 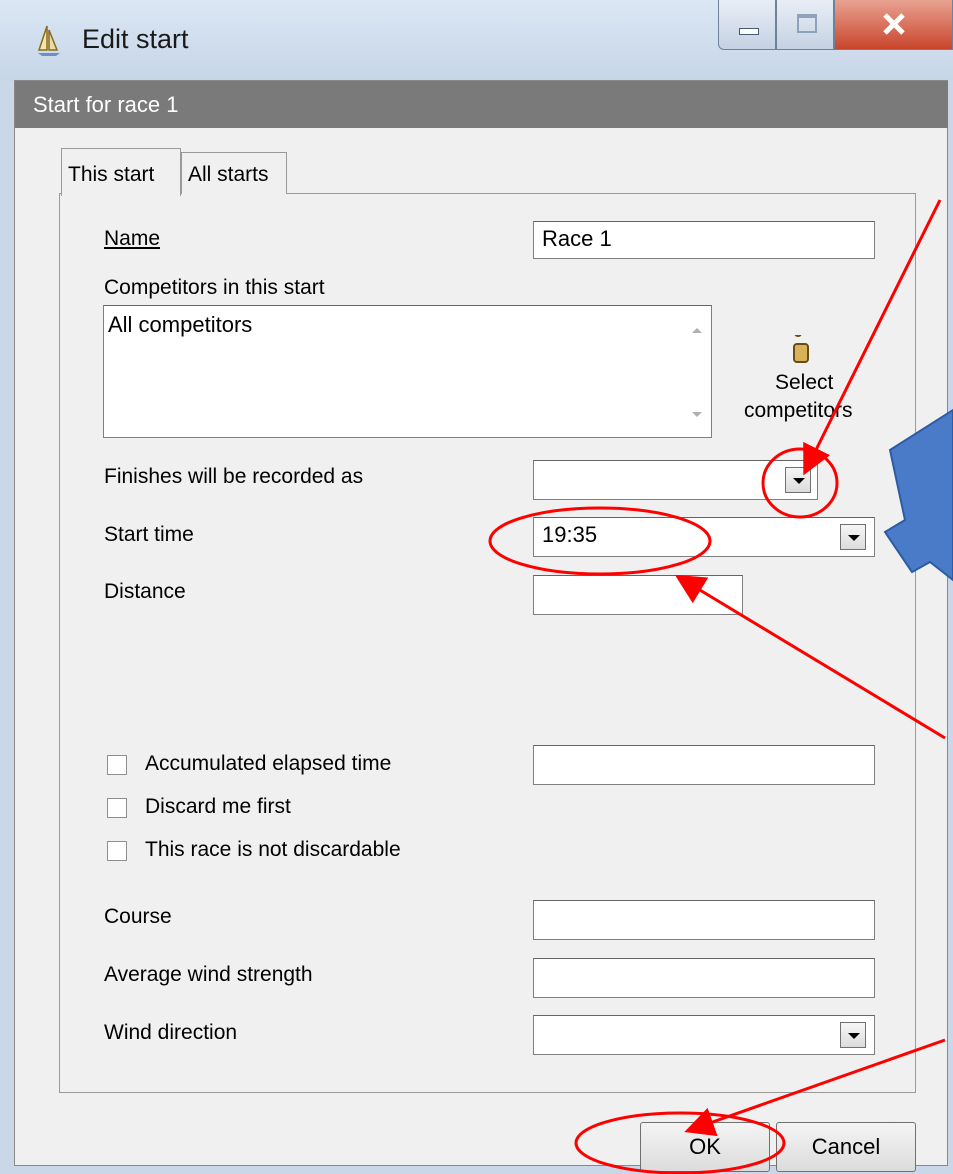 I want to click on select-competitors-button: Select competitors, so click(x=805, y=382).